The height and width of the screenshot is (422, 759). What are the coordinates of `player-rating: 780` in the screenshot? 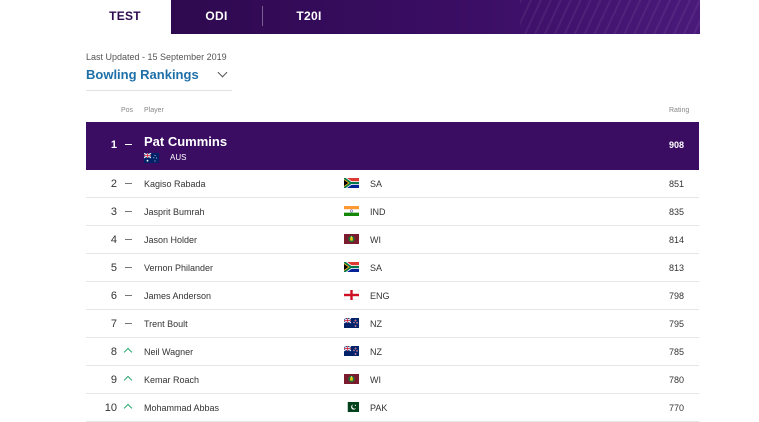 It's located at (676, 380).